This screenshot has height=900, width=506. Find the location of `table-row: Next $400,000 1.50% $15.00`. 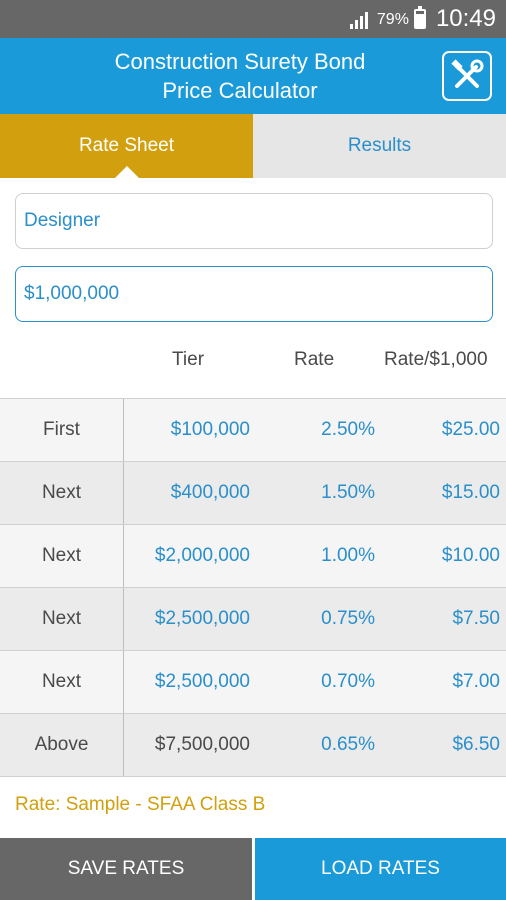

table-row: Next $400,000 1.50% $15.00 is located at coordinates (253, 493).